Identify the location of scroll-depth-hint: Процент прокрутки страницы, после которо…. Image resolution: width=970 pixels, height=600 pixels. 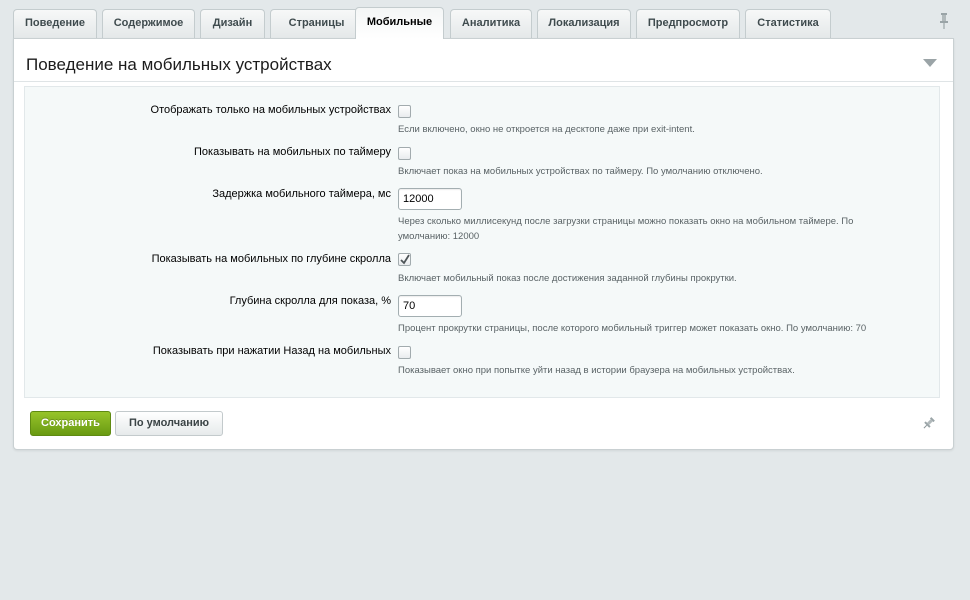
(632, 328).